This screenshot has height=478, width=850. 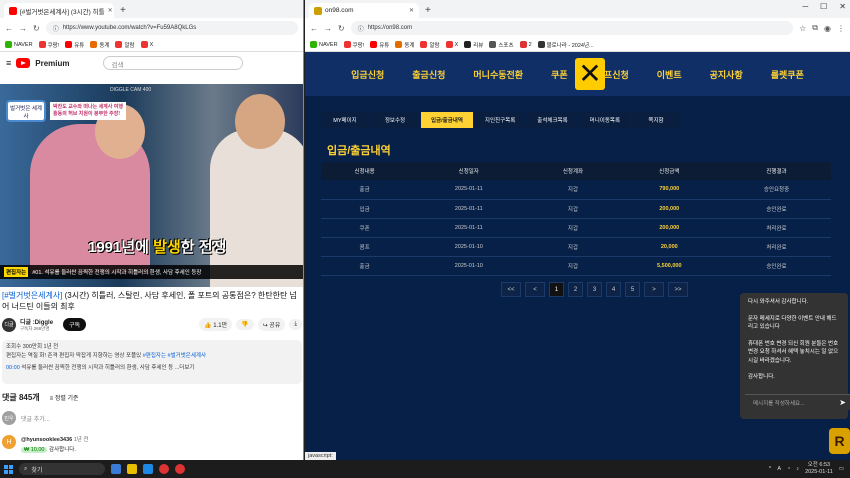 I want to click on chevron-up-icon: ^, so click(x=770, y=469).